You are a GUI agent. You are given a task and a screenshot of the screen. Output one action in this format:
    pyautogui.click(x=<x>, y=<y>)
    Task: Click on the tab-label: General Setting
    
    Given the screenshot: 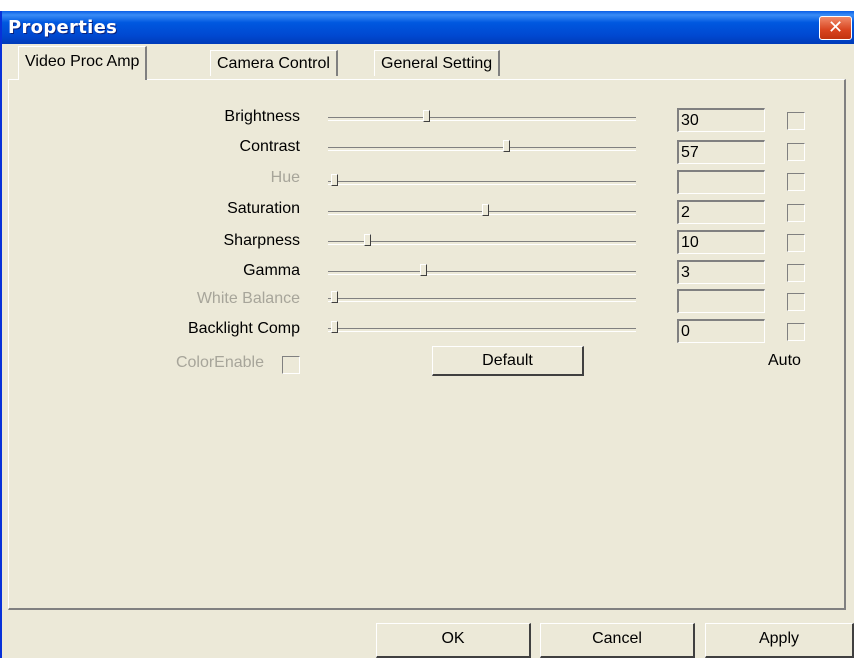 What is the action you would take?
    pyautogui.click(x=437, y=63)
    